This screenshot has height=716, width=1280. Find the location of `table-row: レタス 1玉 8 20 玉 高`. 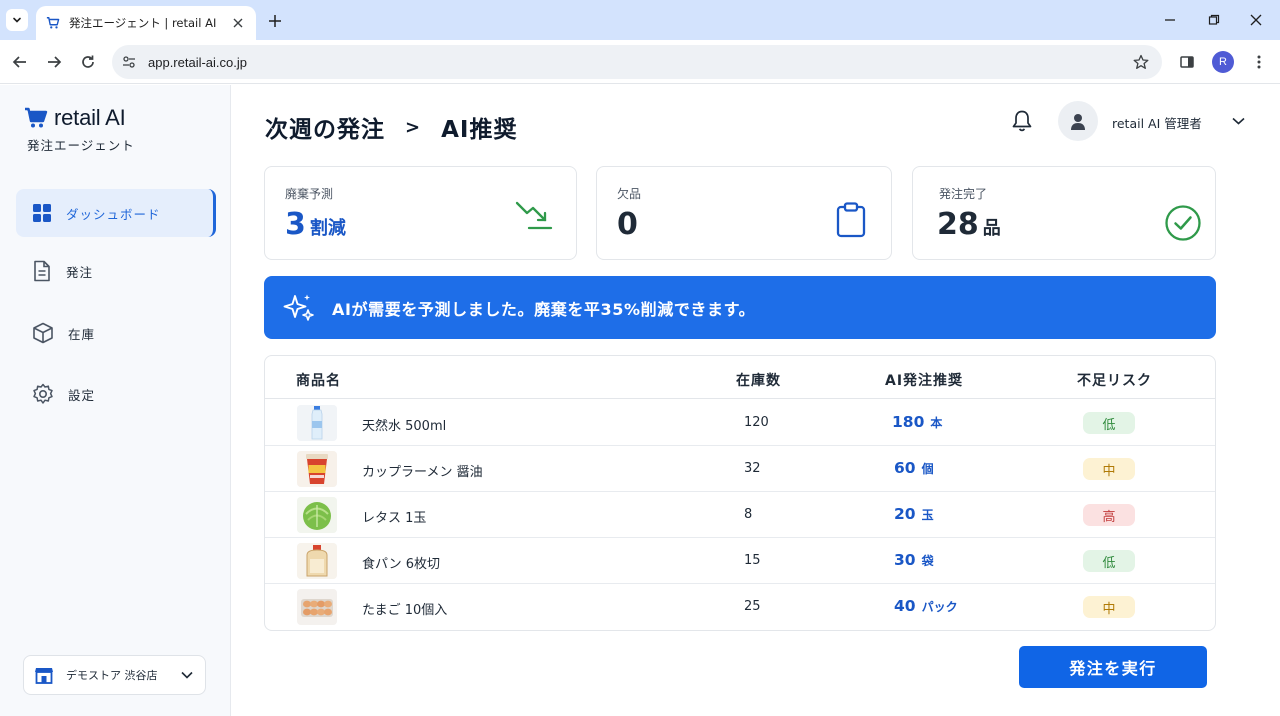

table-row: レタス 1玉 8 20 玉 高 is located at coordinates (740, 515).